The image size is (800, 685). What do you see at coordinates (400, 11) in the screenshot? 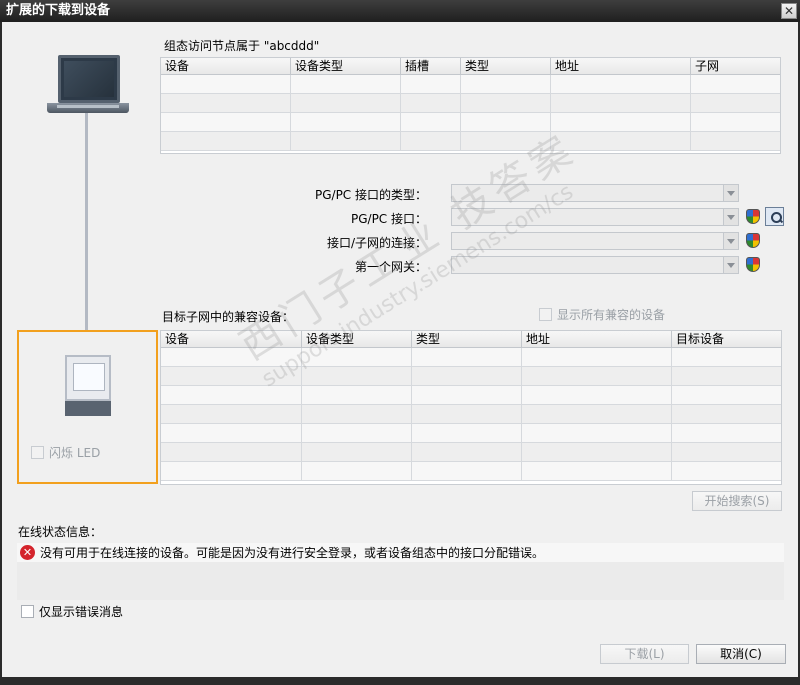
I see `title-bar: 扩展的下载到设备 ✕` at bounding box center [400, 11].